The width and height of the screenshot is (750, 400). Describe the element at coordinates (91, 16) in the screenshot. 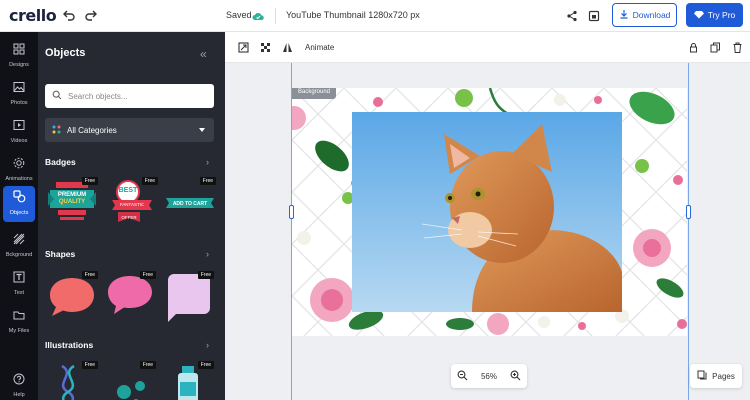

I see `redo-icon` at that location.